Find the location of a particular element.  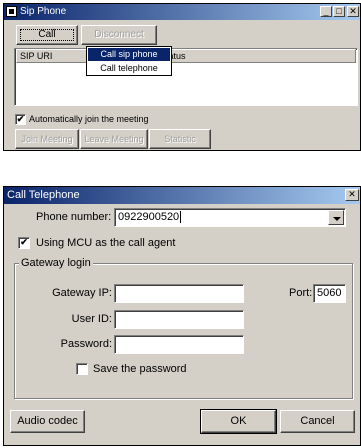

user-id-label: User ID: is located at coordinates (91, 319).